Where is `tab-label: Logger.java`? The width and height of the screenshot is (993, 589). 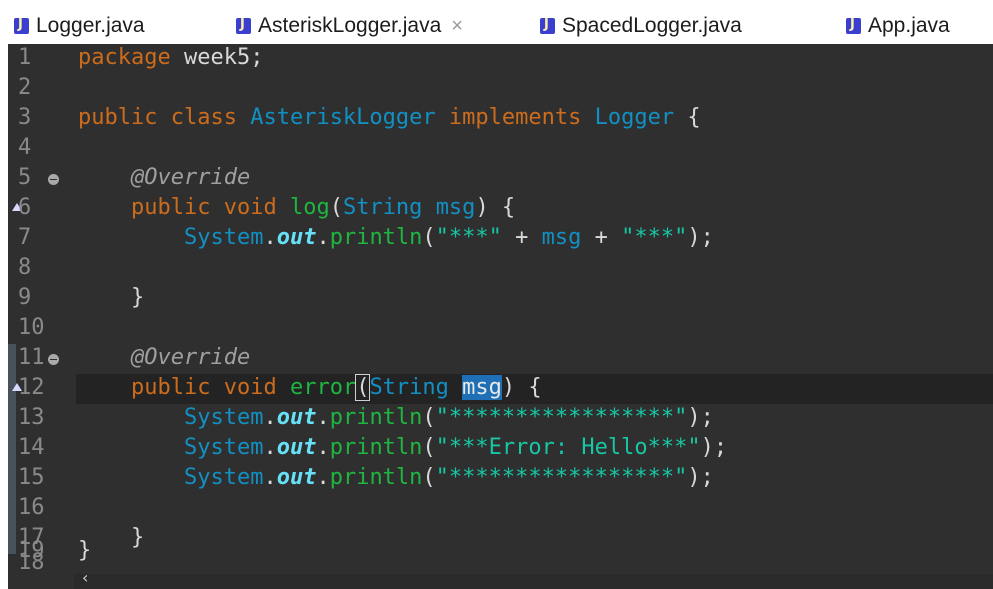
tab-label: Logger.java is located at coordinates (90, 25).